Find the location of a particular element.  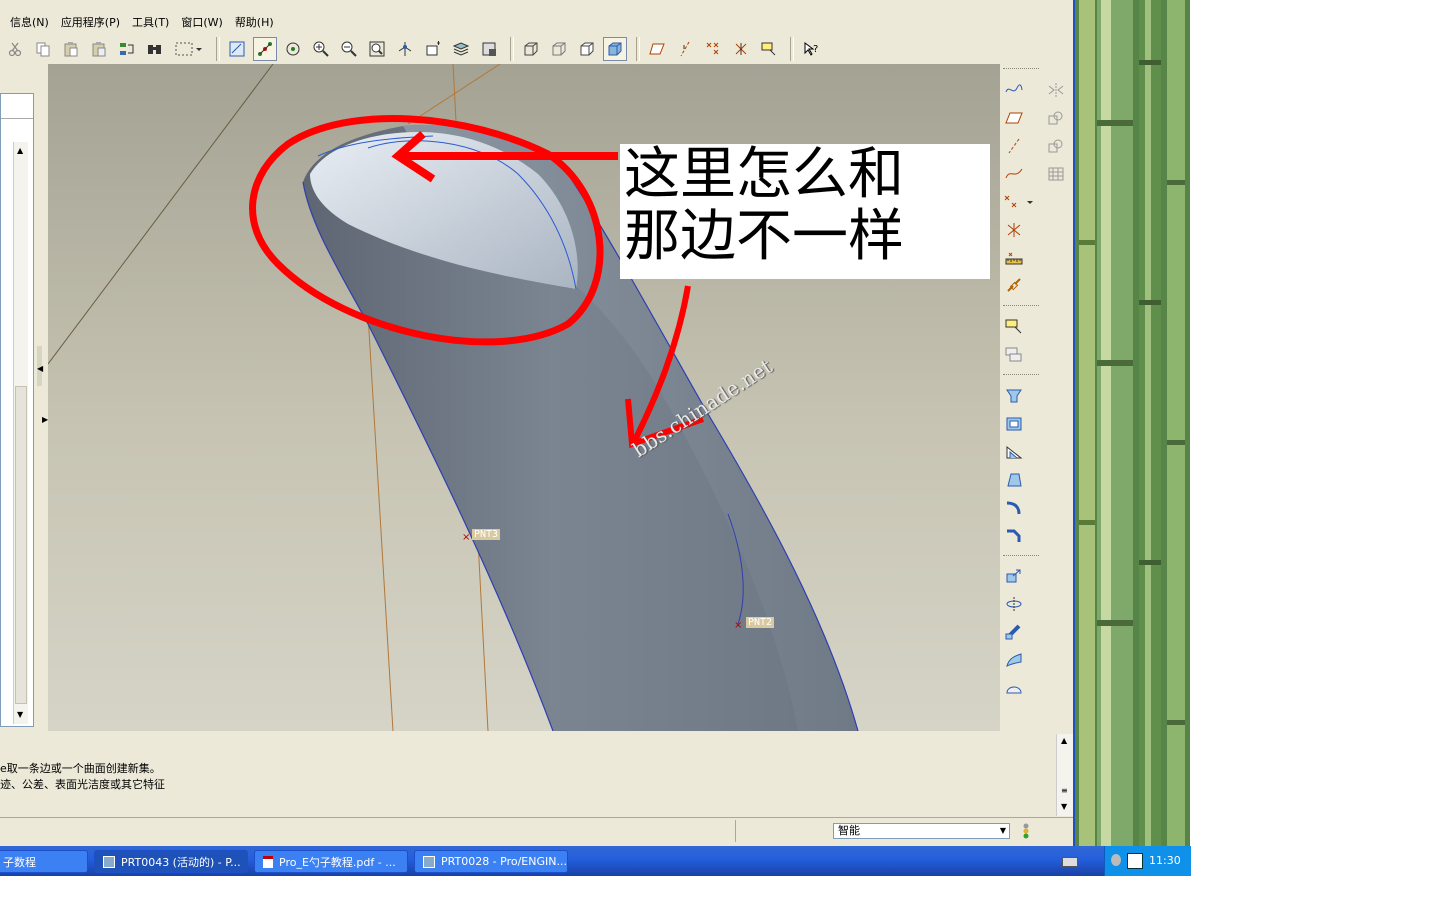

paste-icon is located at coordinates (71, 49).